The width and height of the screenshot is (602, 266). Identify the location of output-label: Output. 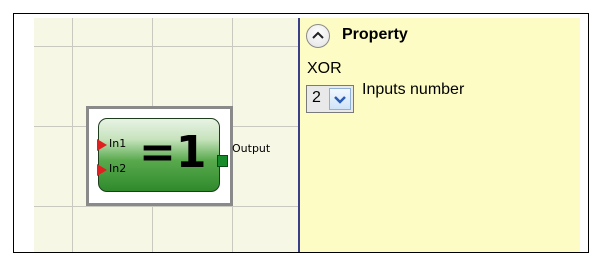
(251, 148).